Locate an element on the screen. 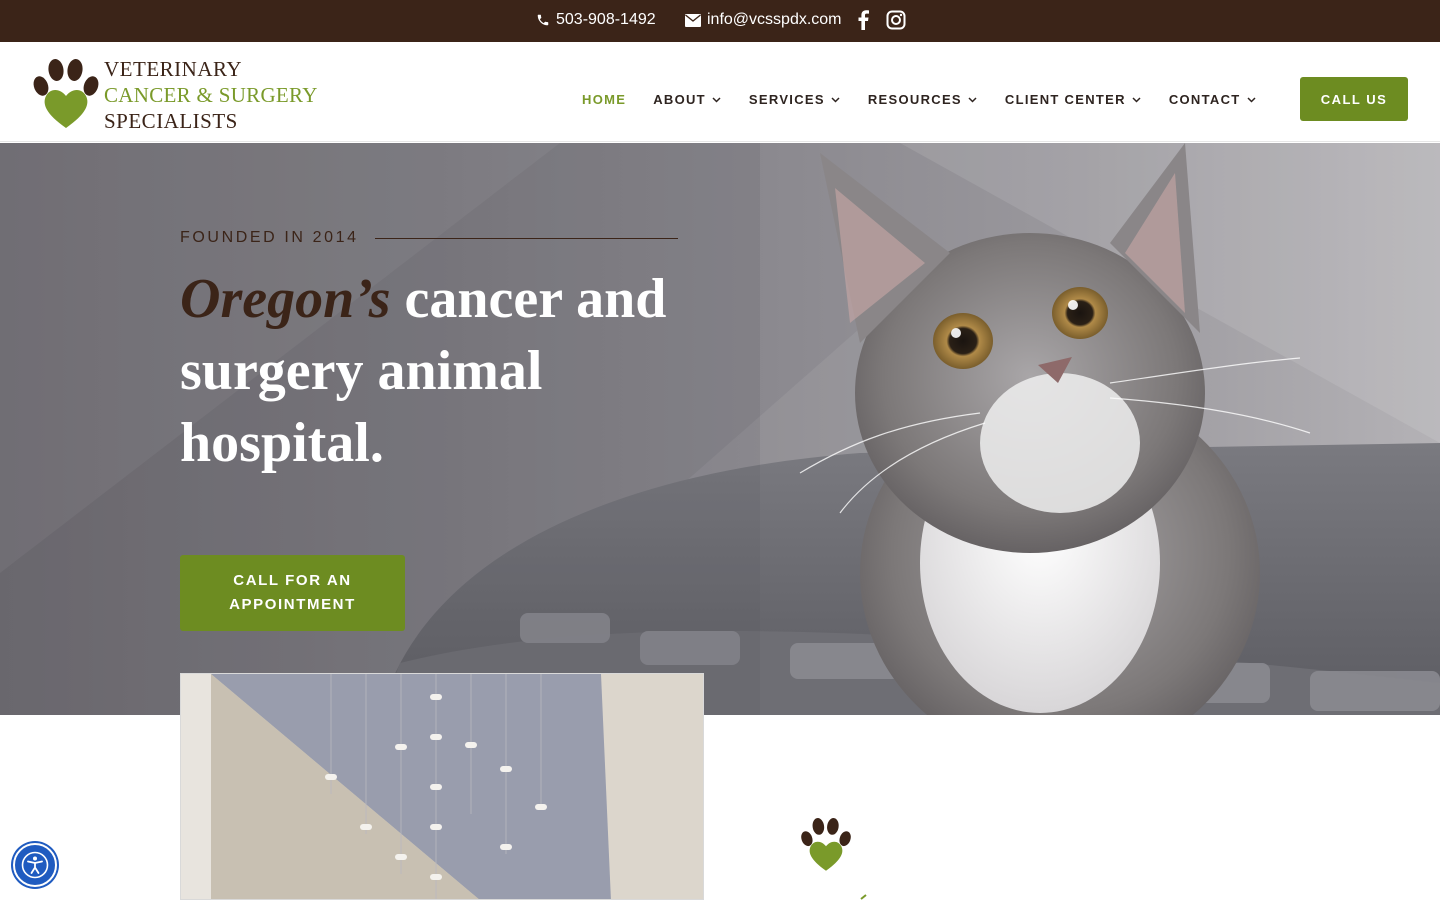  site-logo: VETERINARY CANCER & SURGERY SPECIALISTS is located at coordinates (192, 94).